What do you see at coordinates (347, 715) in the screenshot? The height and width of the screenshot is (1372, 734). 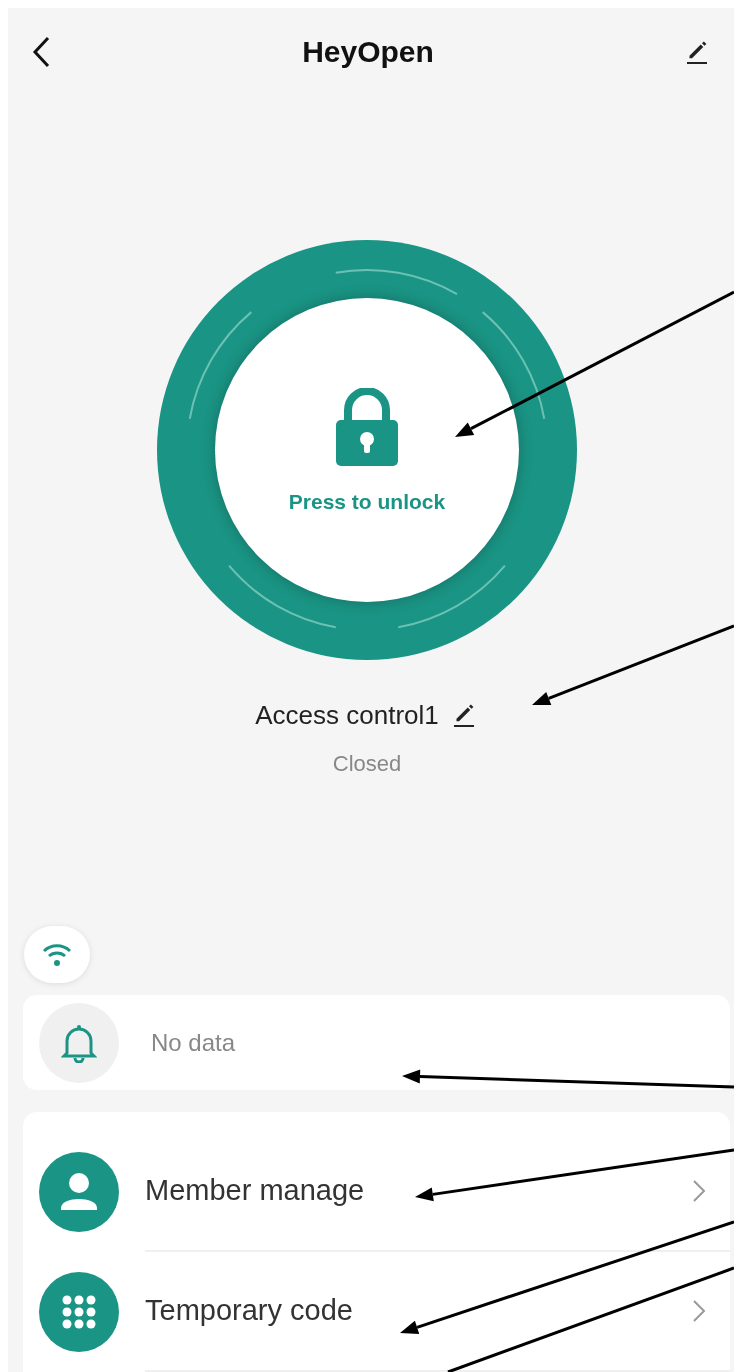 I see `device-name: Access control1` at bounding box center [347, 715].